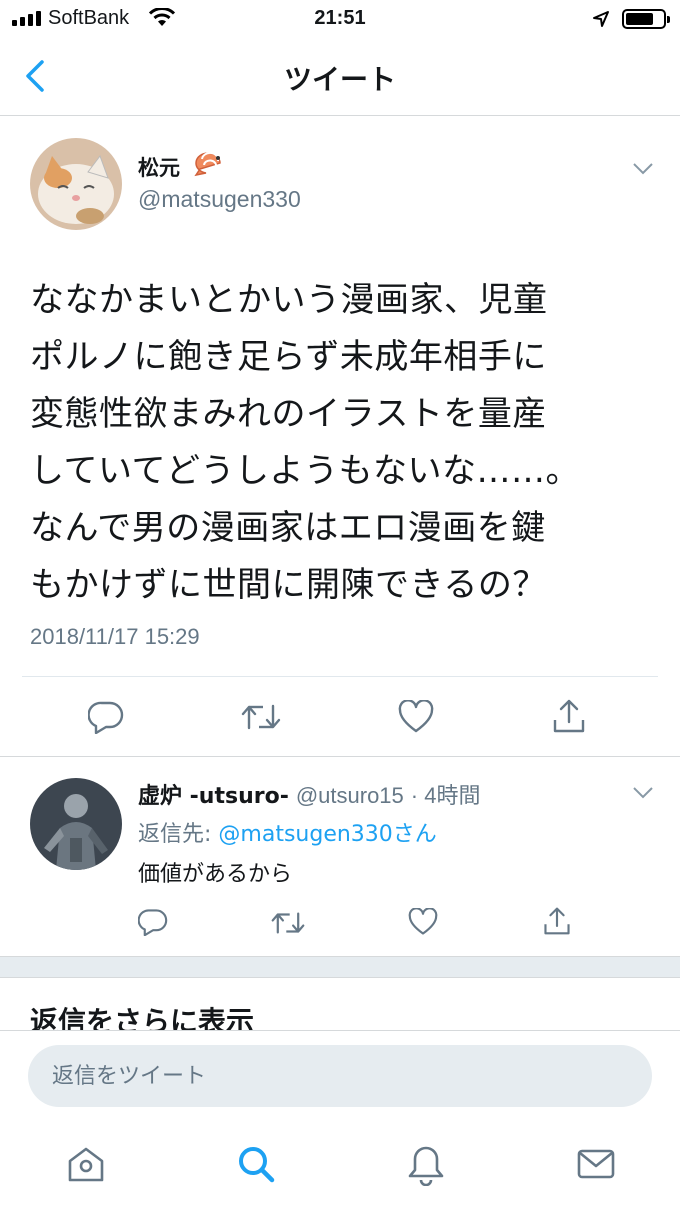 This screenshot has height=1209, width=680. What do you see at coordinates (115, 636) in the screenshot?
I see `tweet-timestamp: 2018/11/17 15:29` at bounding box center [115, 636].